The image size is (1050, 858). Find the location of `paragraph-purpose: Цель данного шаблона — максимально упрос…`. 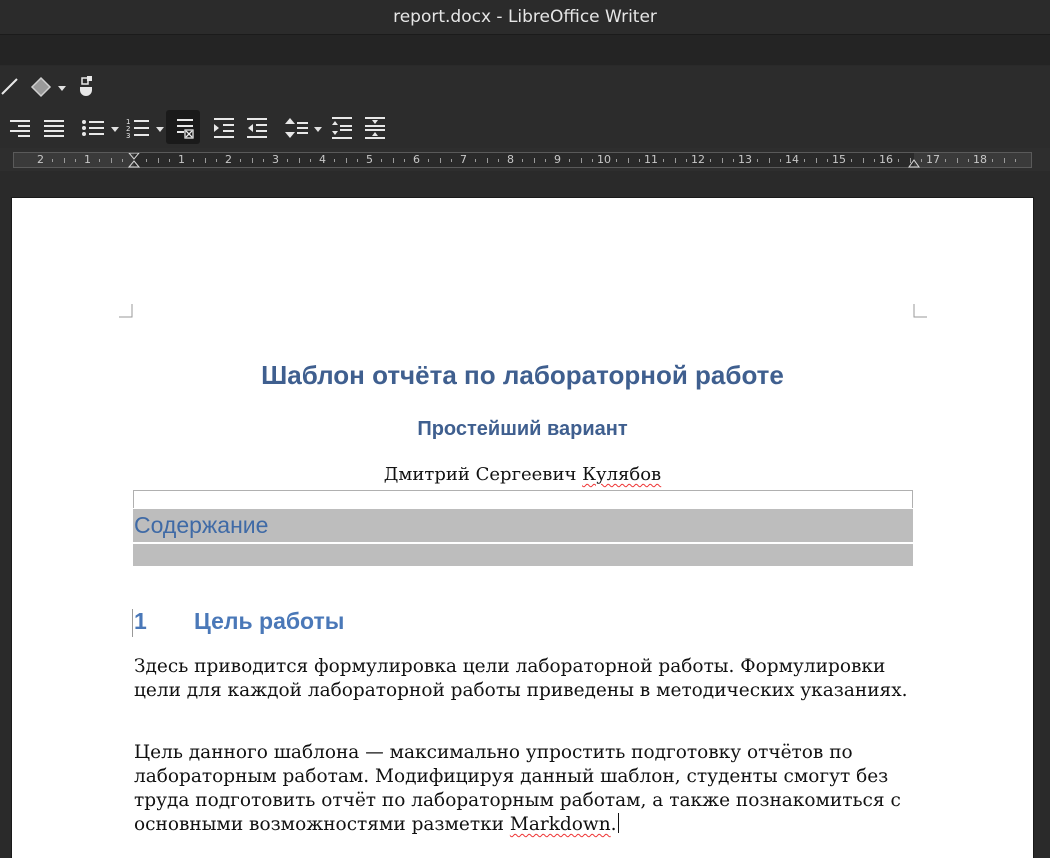

paragraph-purpose: Цель данного шаблона — максимально упрос… is located at coordinates (529, 789).